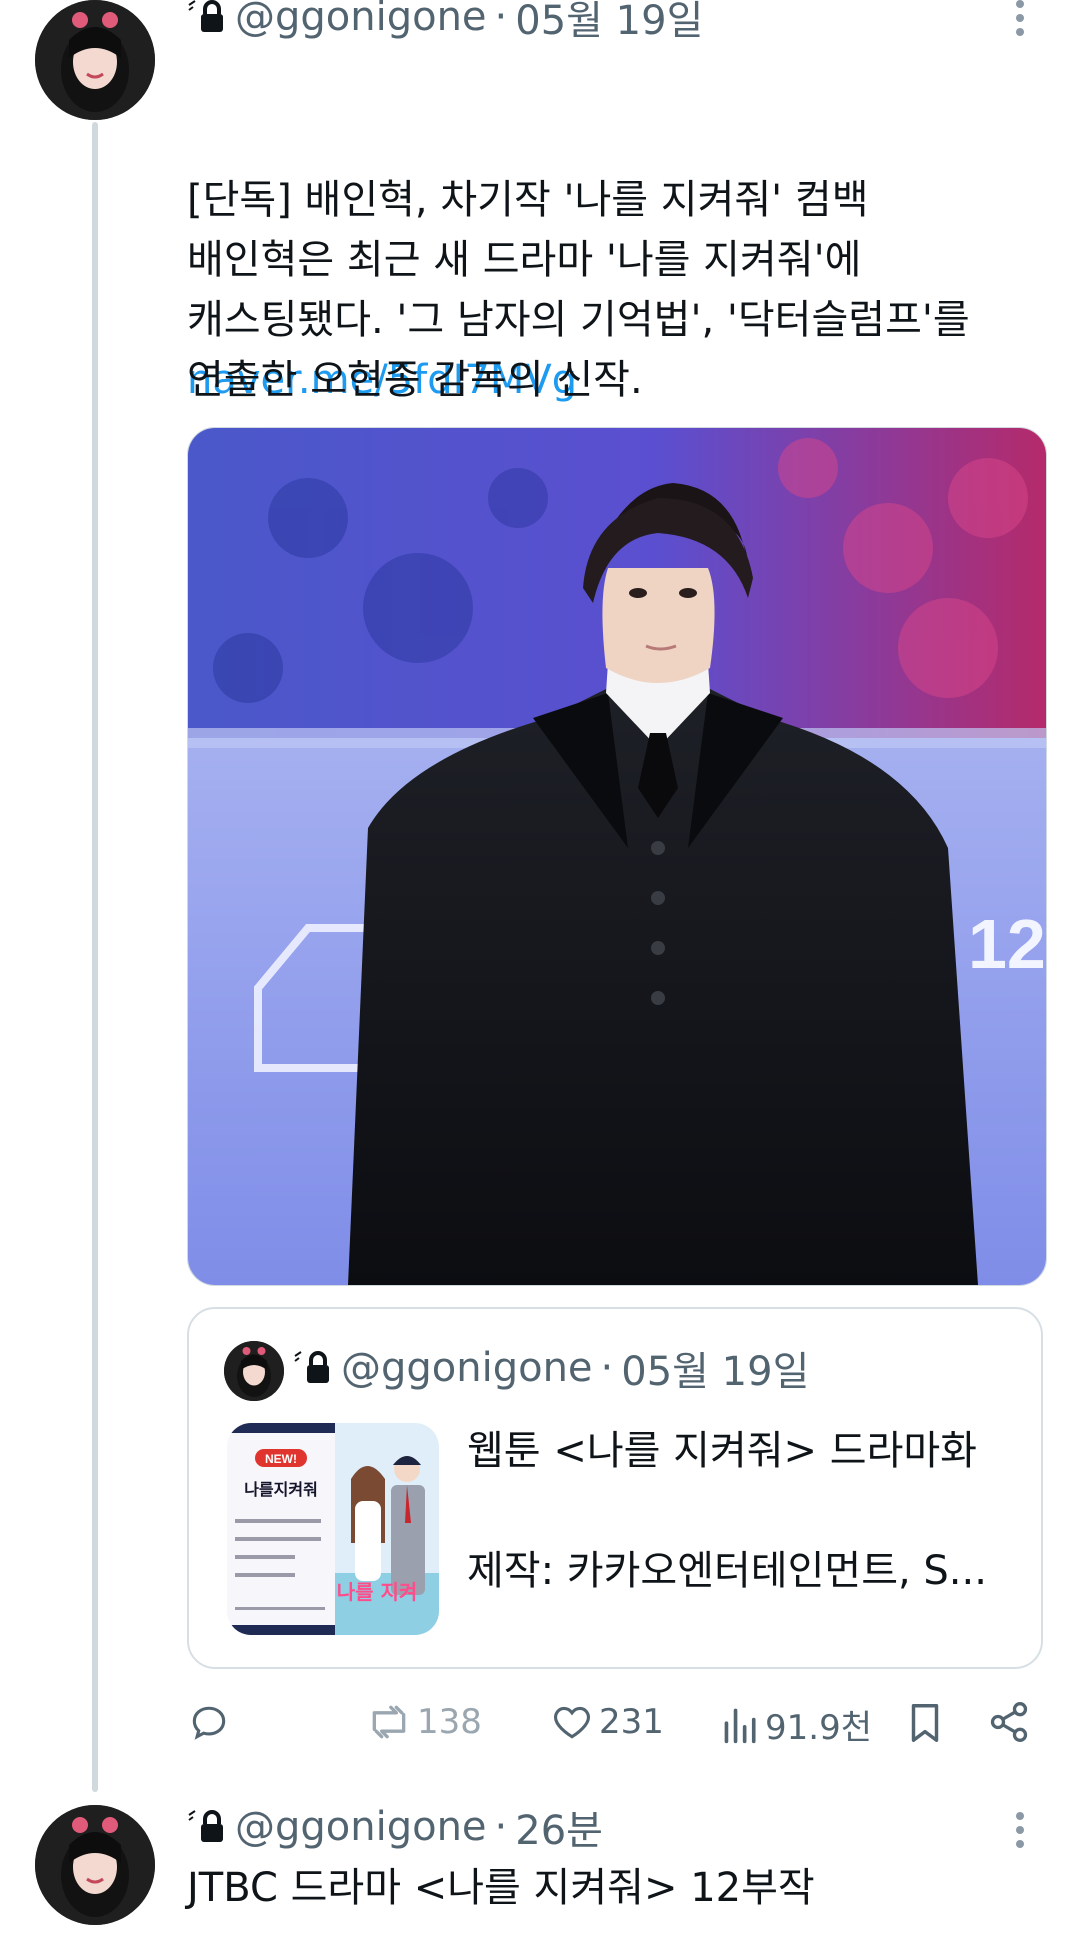 The image size is (1080, 1958). I want to click on quoted-author-handle: @ggonigone, so click(467, 1368).